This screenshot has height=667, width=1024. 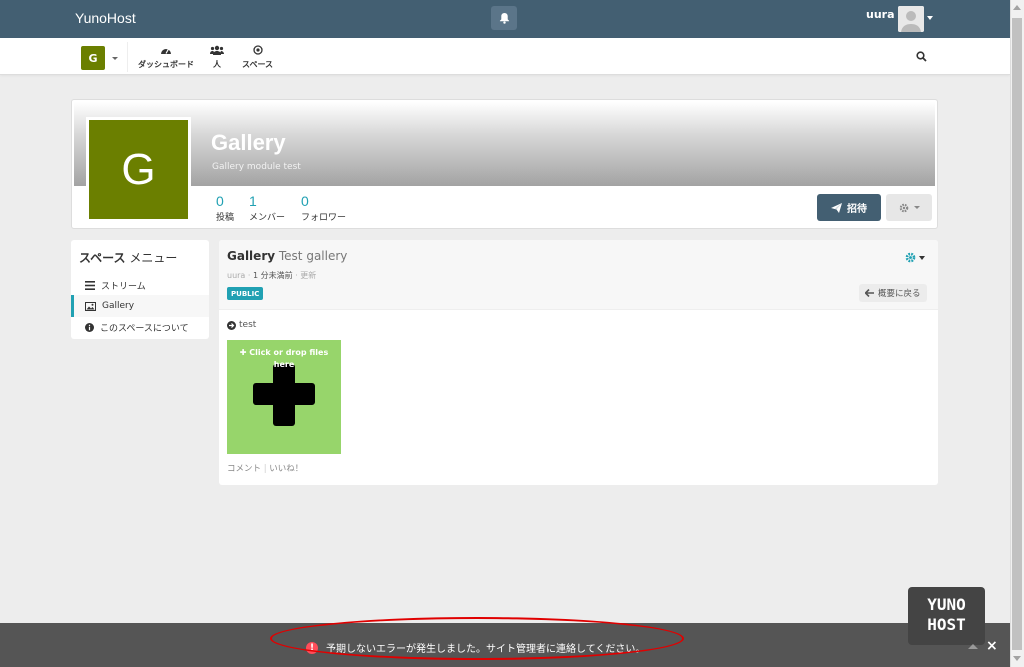 What do you see at coordinates (857, 209) in the screenshot?
I see `invite-label: 招待` at bounding box center [857, 209].